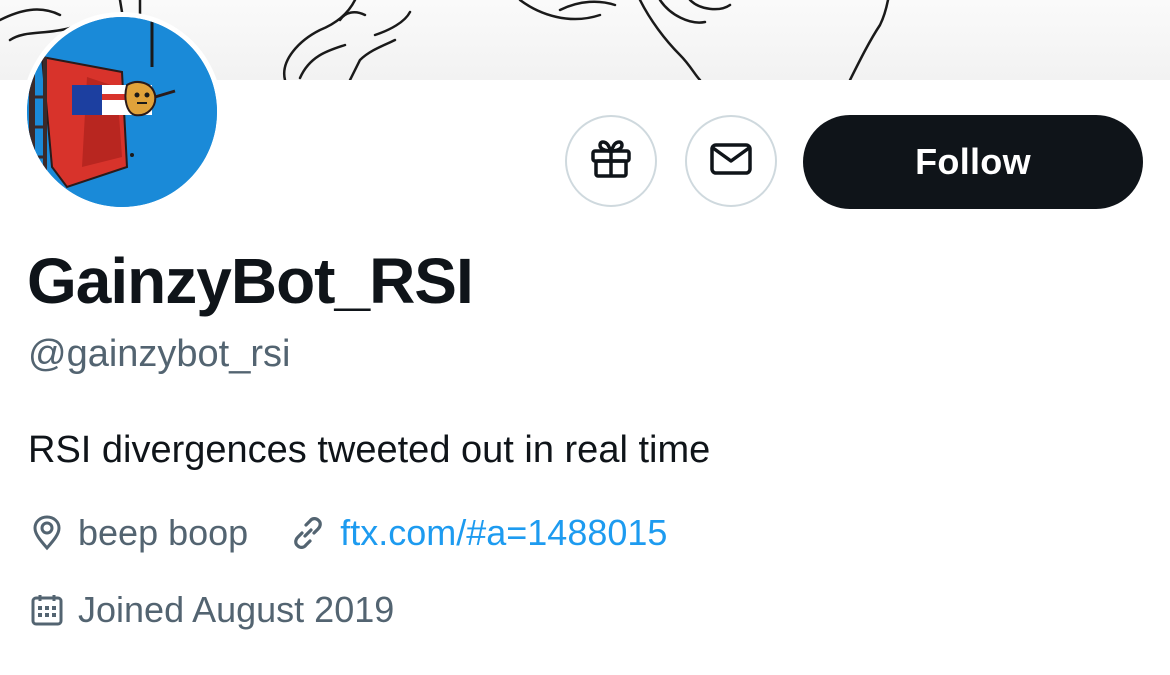 This screenshot has width=1170, height=675. Describe the element at coordinates (236, 609) in the screenshot. I see `joined-text: Joined August 2019` at that location.